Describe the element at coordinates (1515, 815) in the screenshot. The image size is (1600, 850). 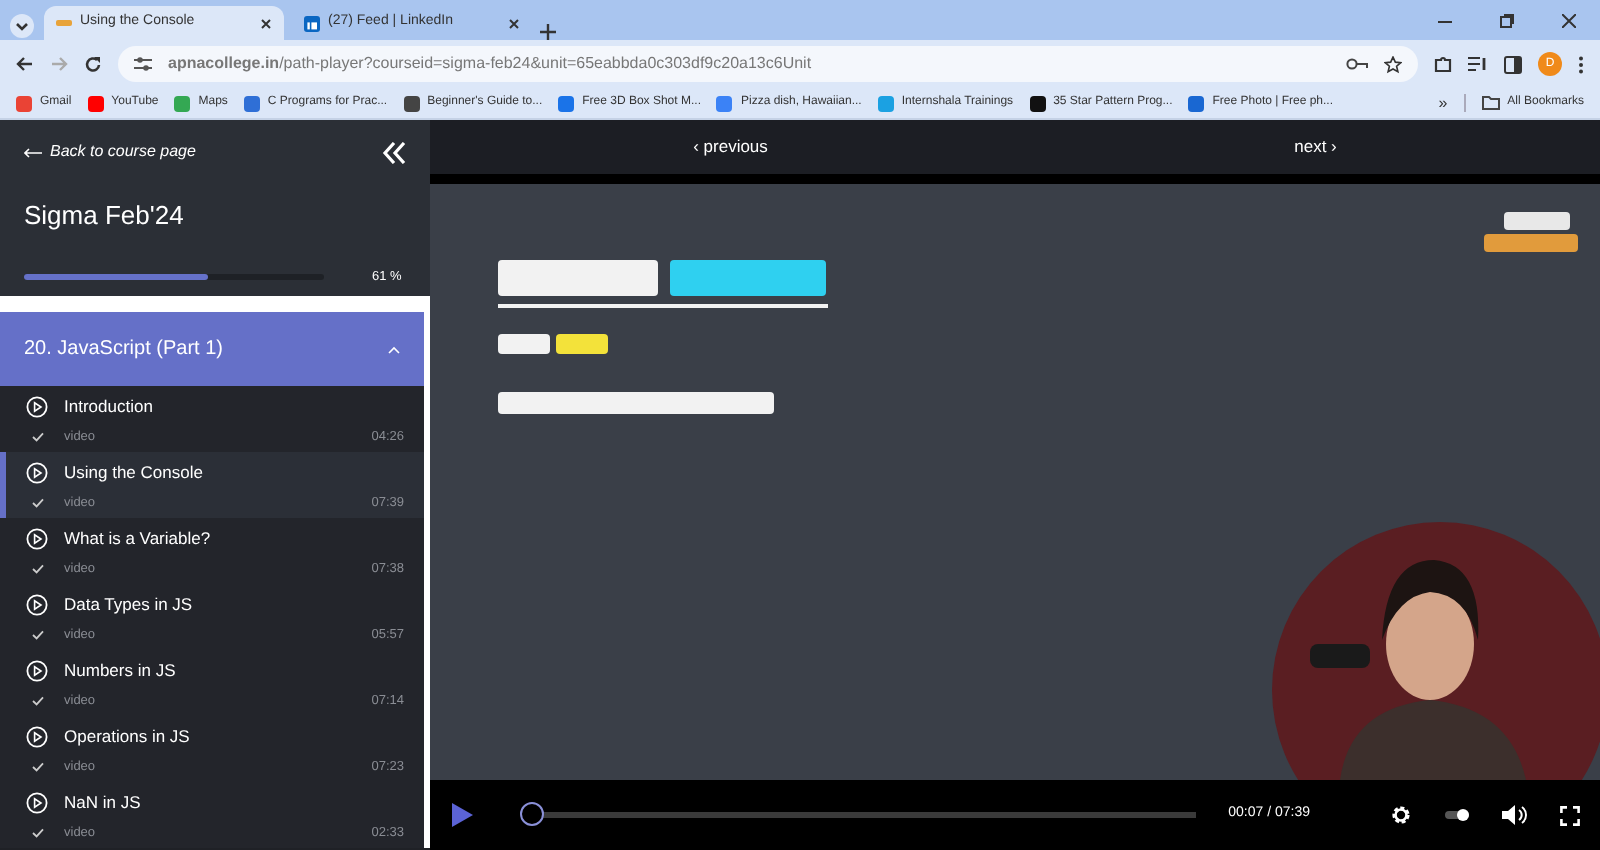
I see `volume-icon` at that location.